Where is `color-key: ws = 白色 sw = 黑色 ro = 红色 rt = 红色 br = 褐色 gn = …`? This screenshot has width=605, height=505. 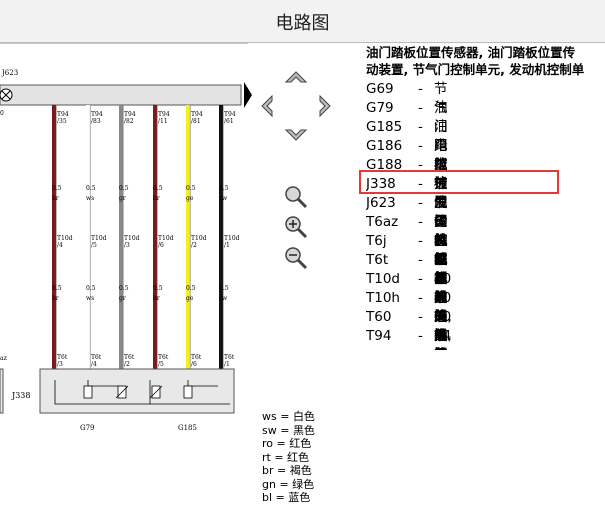 color-key: ws = 白色 sw = 黑色 ro = 红色 rt = 红色 br = 褐色 gn = … is located at coordinates (288, 457).